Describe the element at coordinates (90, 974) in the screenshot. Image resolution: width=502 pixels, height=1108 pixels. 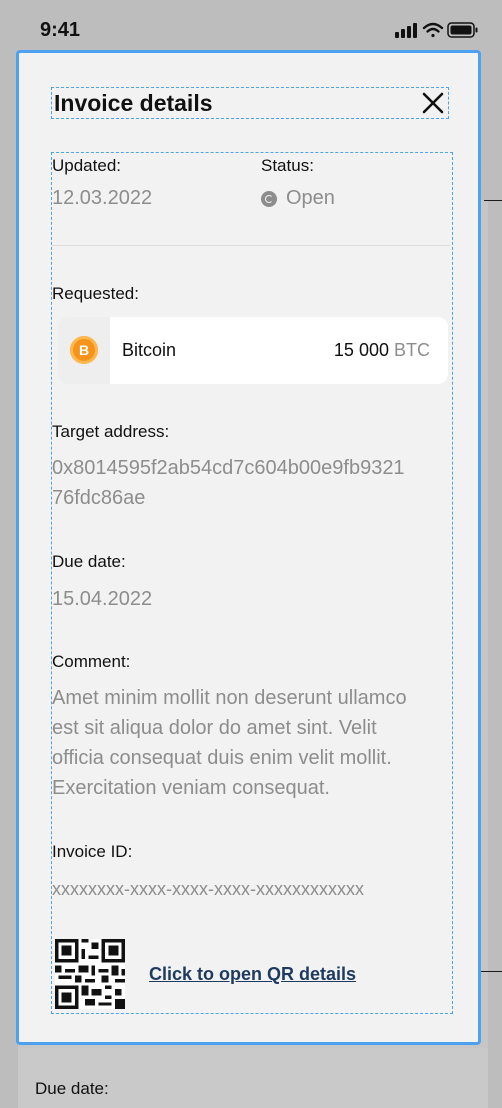
I see `qr-code-icon` at that location.